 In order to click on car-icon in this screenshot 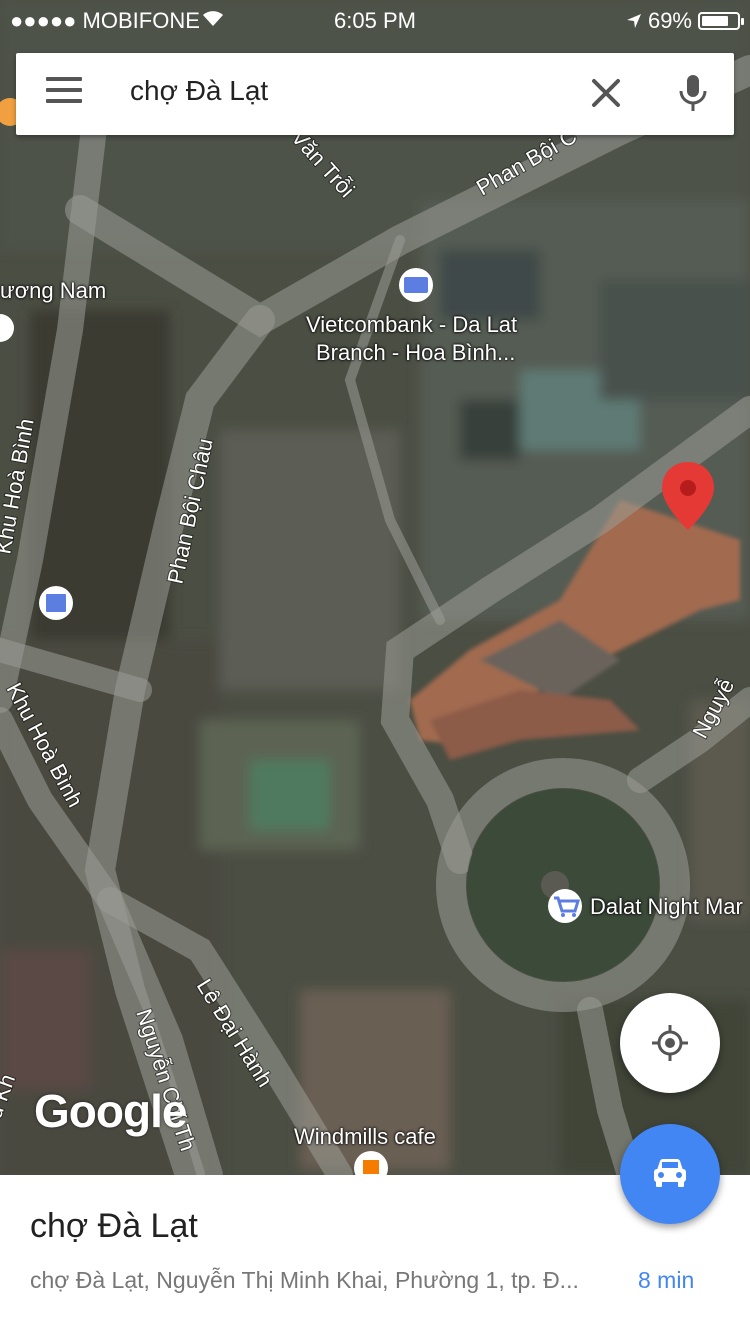, I will do `click(670, 1173)`.